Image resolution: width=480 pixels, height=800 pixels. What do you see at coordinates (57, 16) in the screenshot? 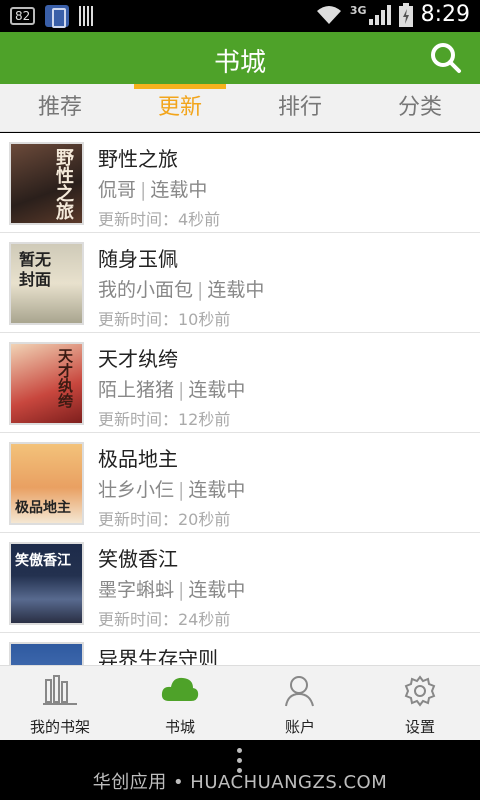
I see `phone-icon` at bounding box center [57, 16].